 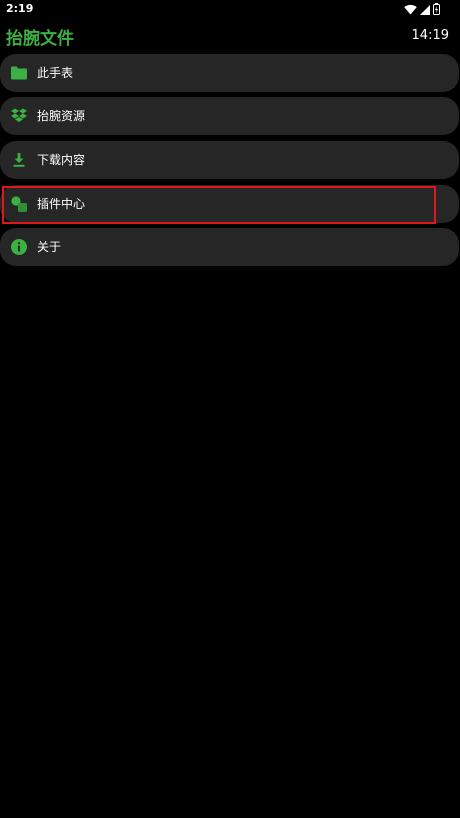 I want to click on download-icon, so click(x=19, y=160).